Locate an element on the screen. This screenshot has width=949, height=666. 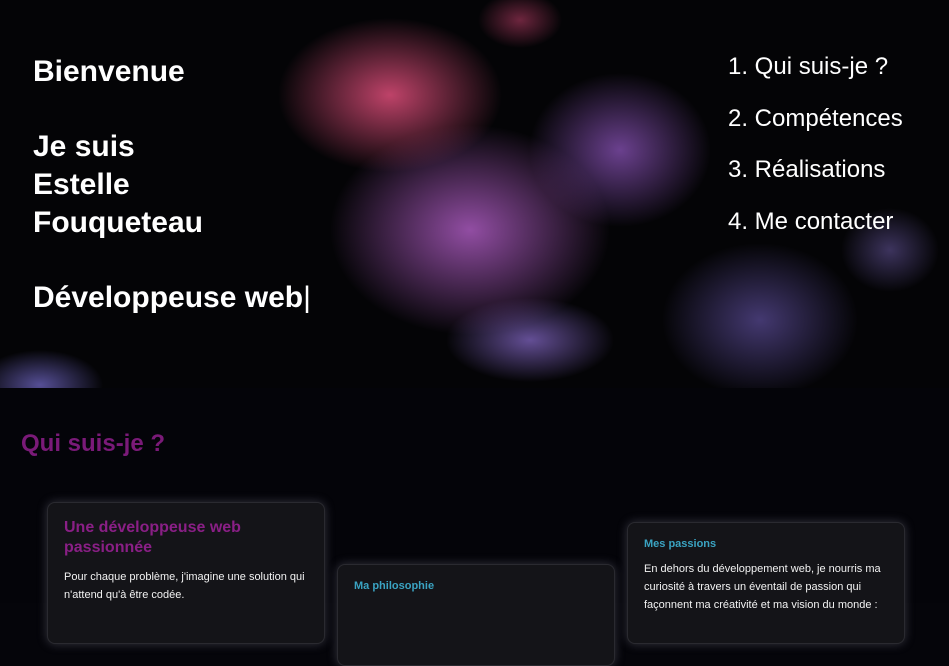
section-title: Qui suis-je ? is located at coordinates (93, 443).